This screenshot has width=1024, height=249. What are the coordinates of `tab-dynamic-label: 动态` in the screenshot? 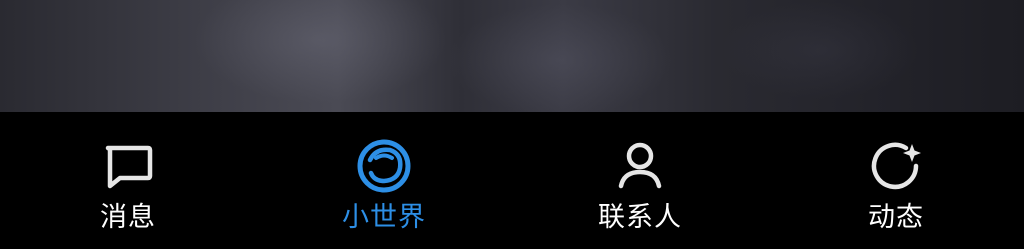 It's located at (896, 217).